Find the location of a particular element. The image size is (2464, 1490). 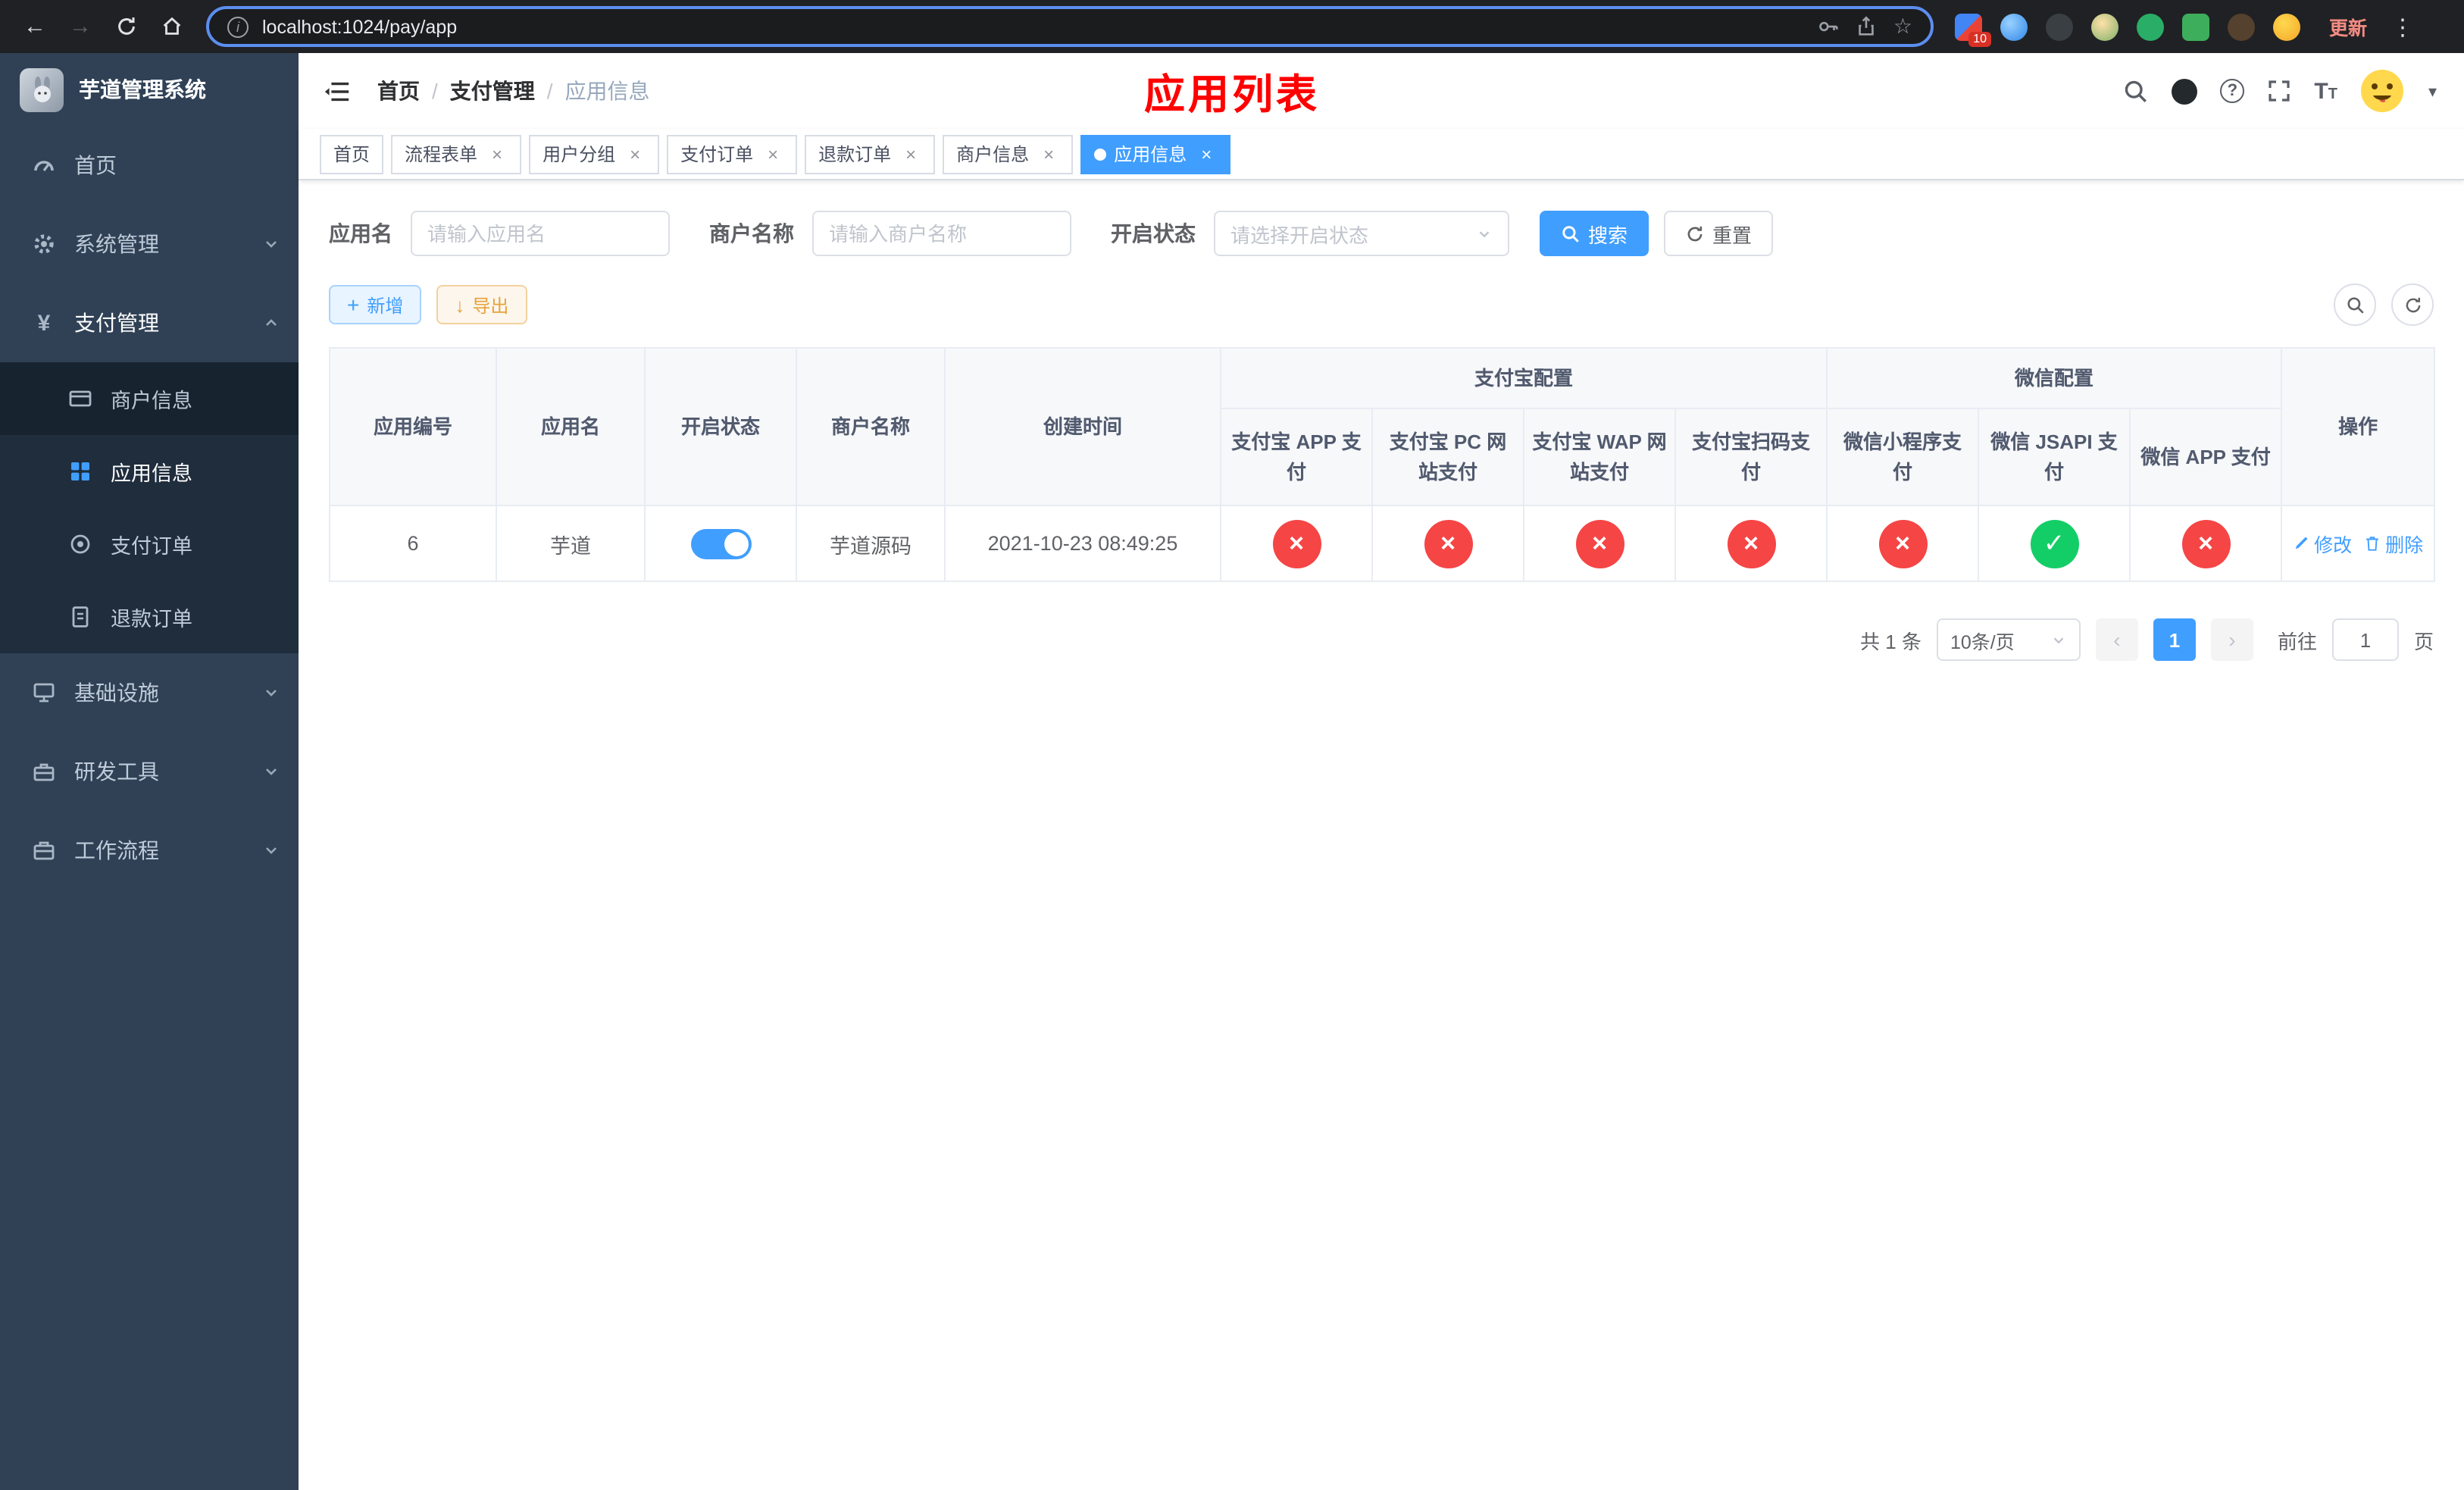

col-group-wechat: 微信配置 is located at coordinates (2054, 378).